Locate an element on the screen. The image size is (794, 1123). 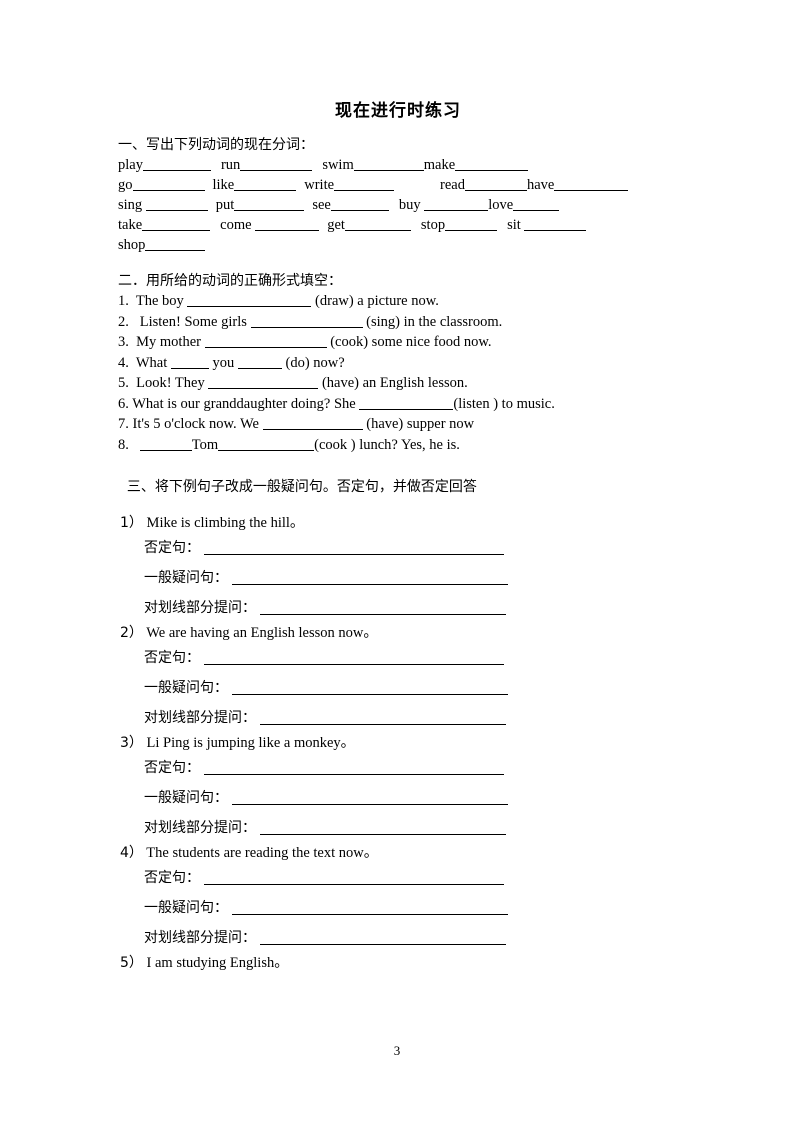
verb-label: play is located at coordinates (130, 165).